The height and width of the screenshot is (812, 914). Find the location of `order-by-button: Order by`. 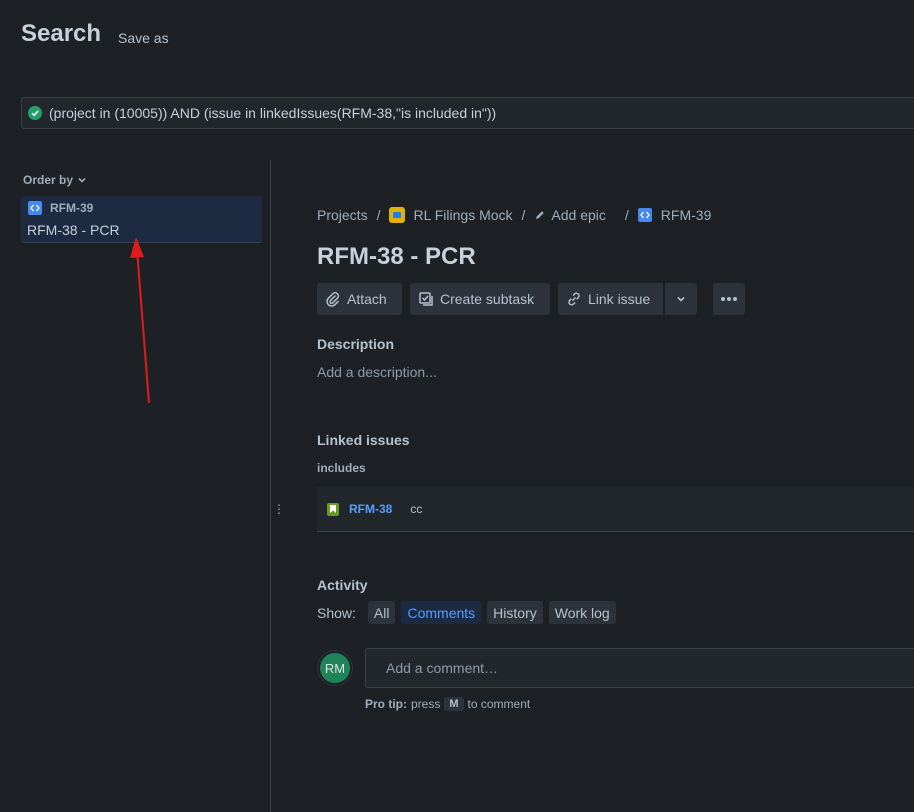

order-by-button: Order by is located at coordinates (55, 180).